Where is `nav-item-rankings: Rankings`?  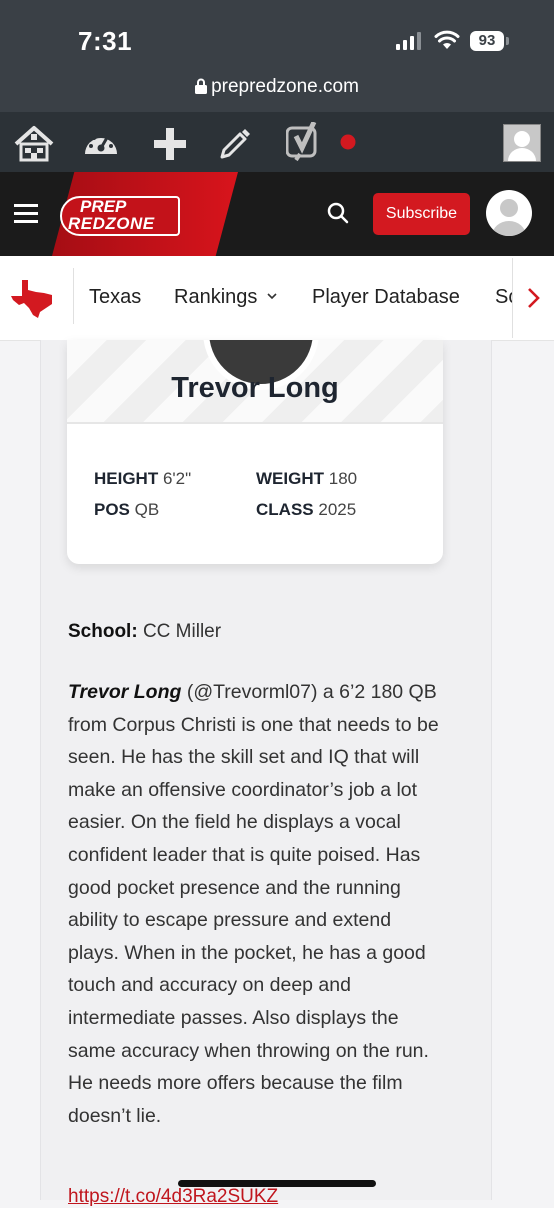 nav-item-rankings: Rankings is located at coordinates (225, 297).